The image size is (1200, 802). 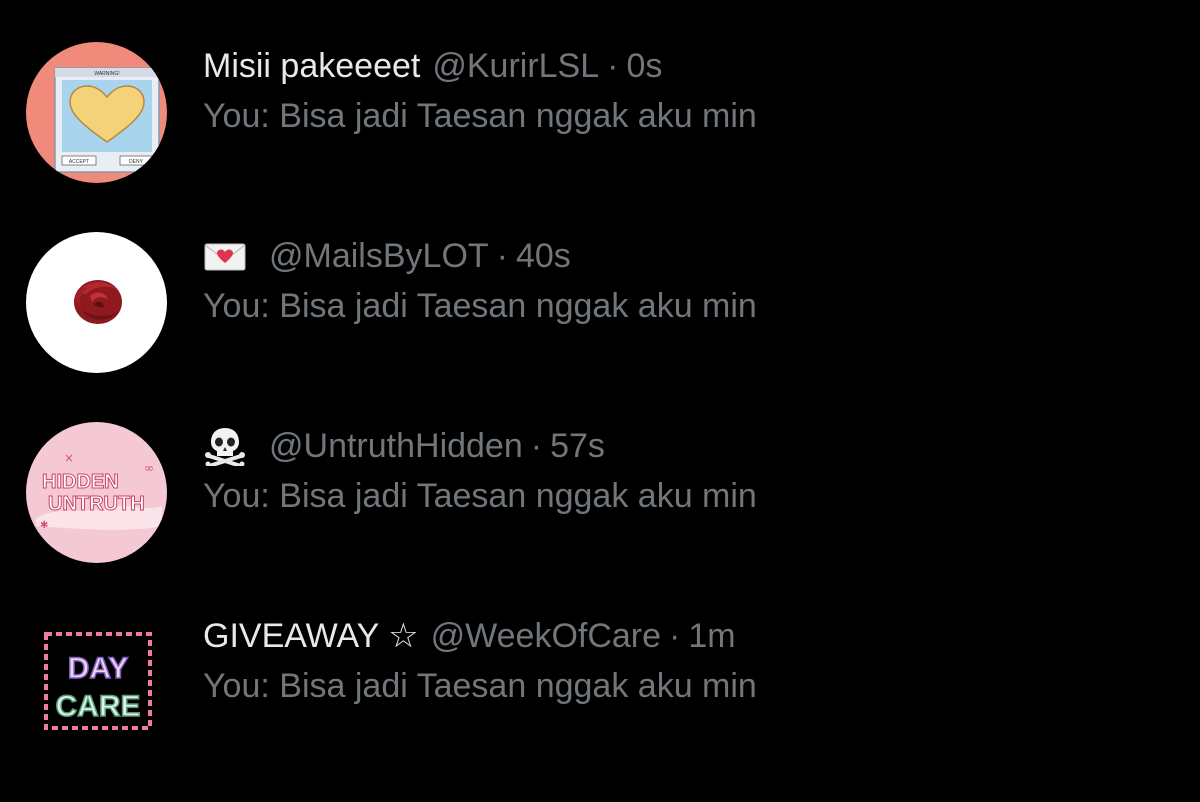 I want to click on avatar, so click(x=96, y=302).